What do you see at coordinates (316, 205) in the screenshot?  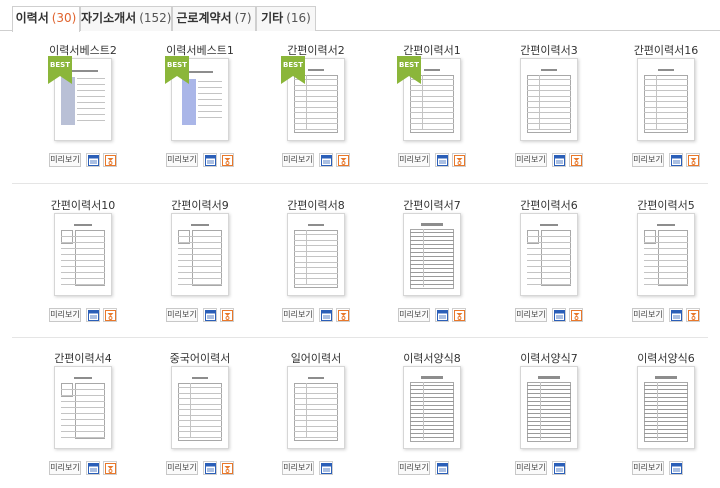 I see `template-title: 간편이력서8` at bounding box center [316, 205].